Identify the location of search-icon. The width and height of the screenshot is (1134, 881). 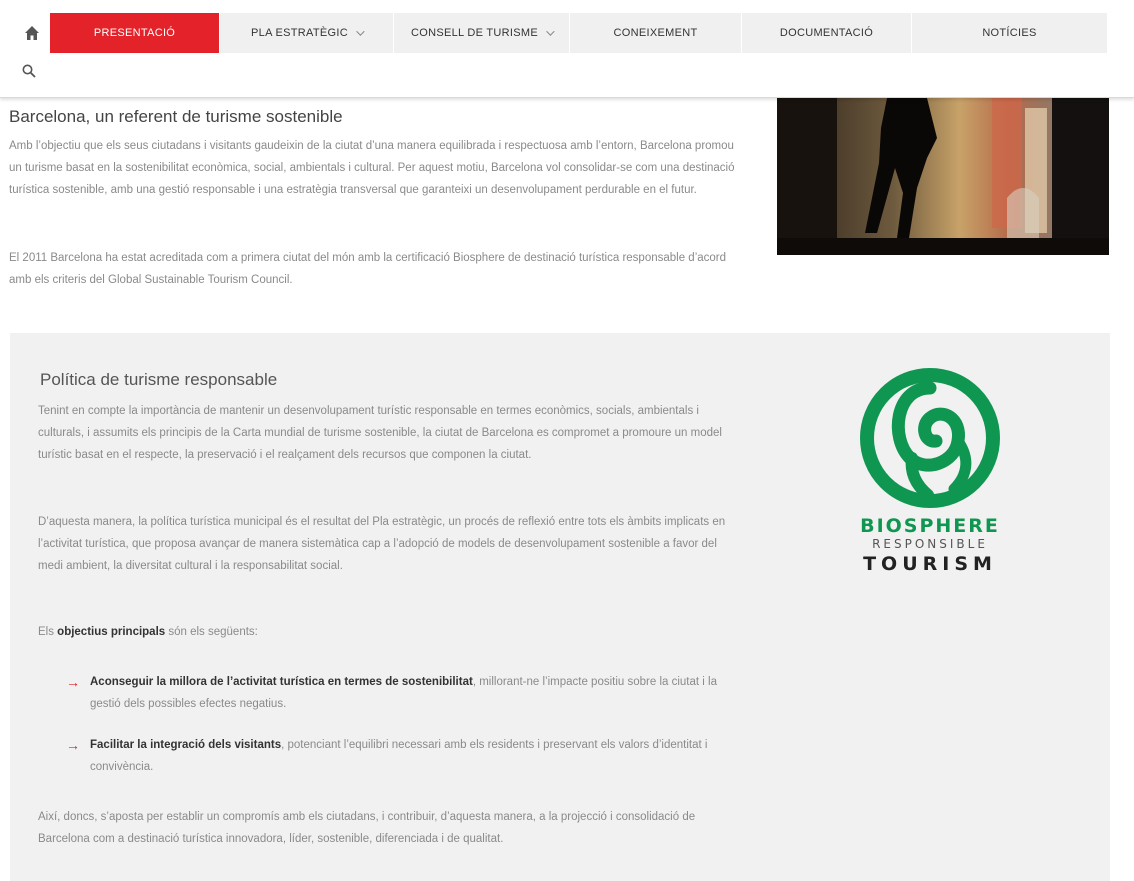
(29, 71).